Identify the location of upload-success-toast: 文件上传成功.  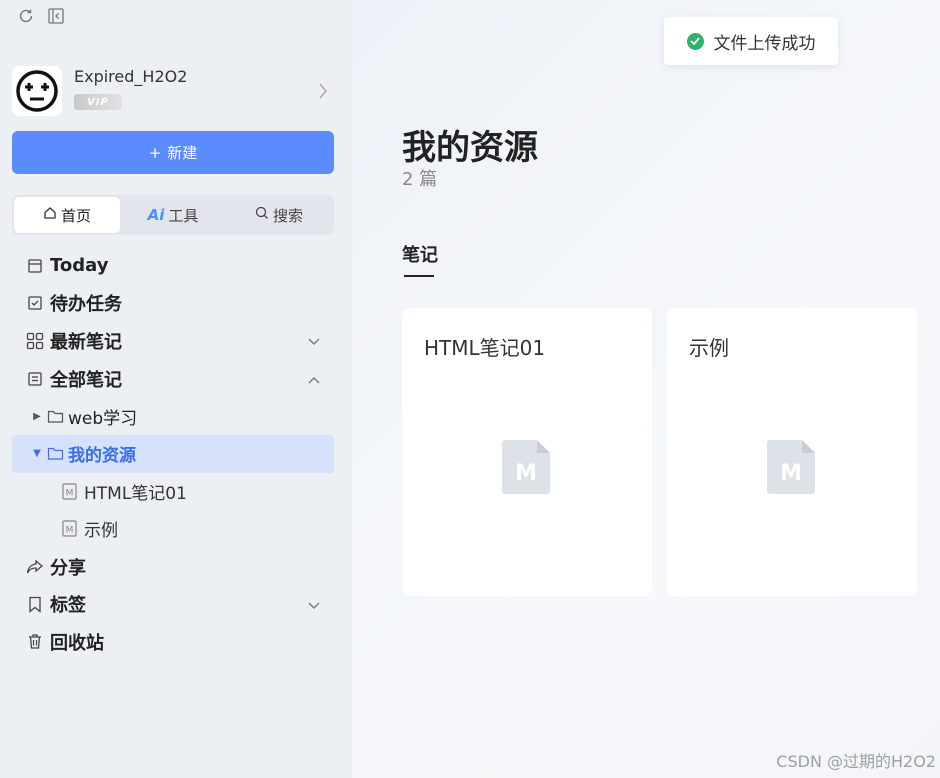
(751, 41).